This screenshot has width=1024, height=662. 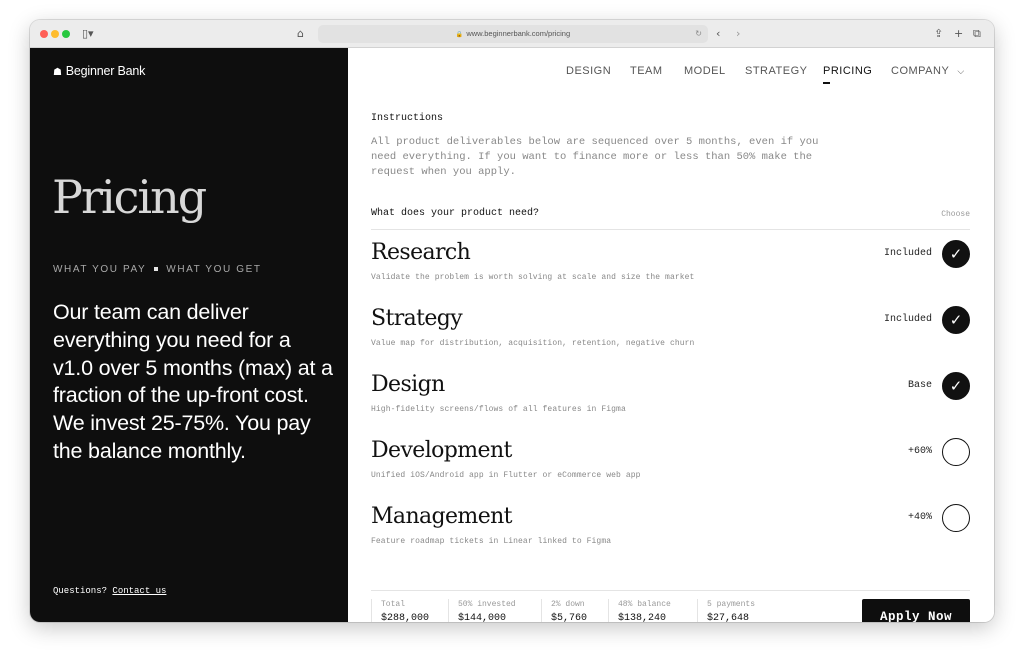 What do you see at coordinates (644, 604) in the screenshot?
I see `stat-label: 48% balance` at bounding box center [644, 604].